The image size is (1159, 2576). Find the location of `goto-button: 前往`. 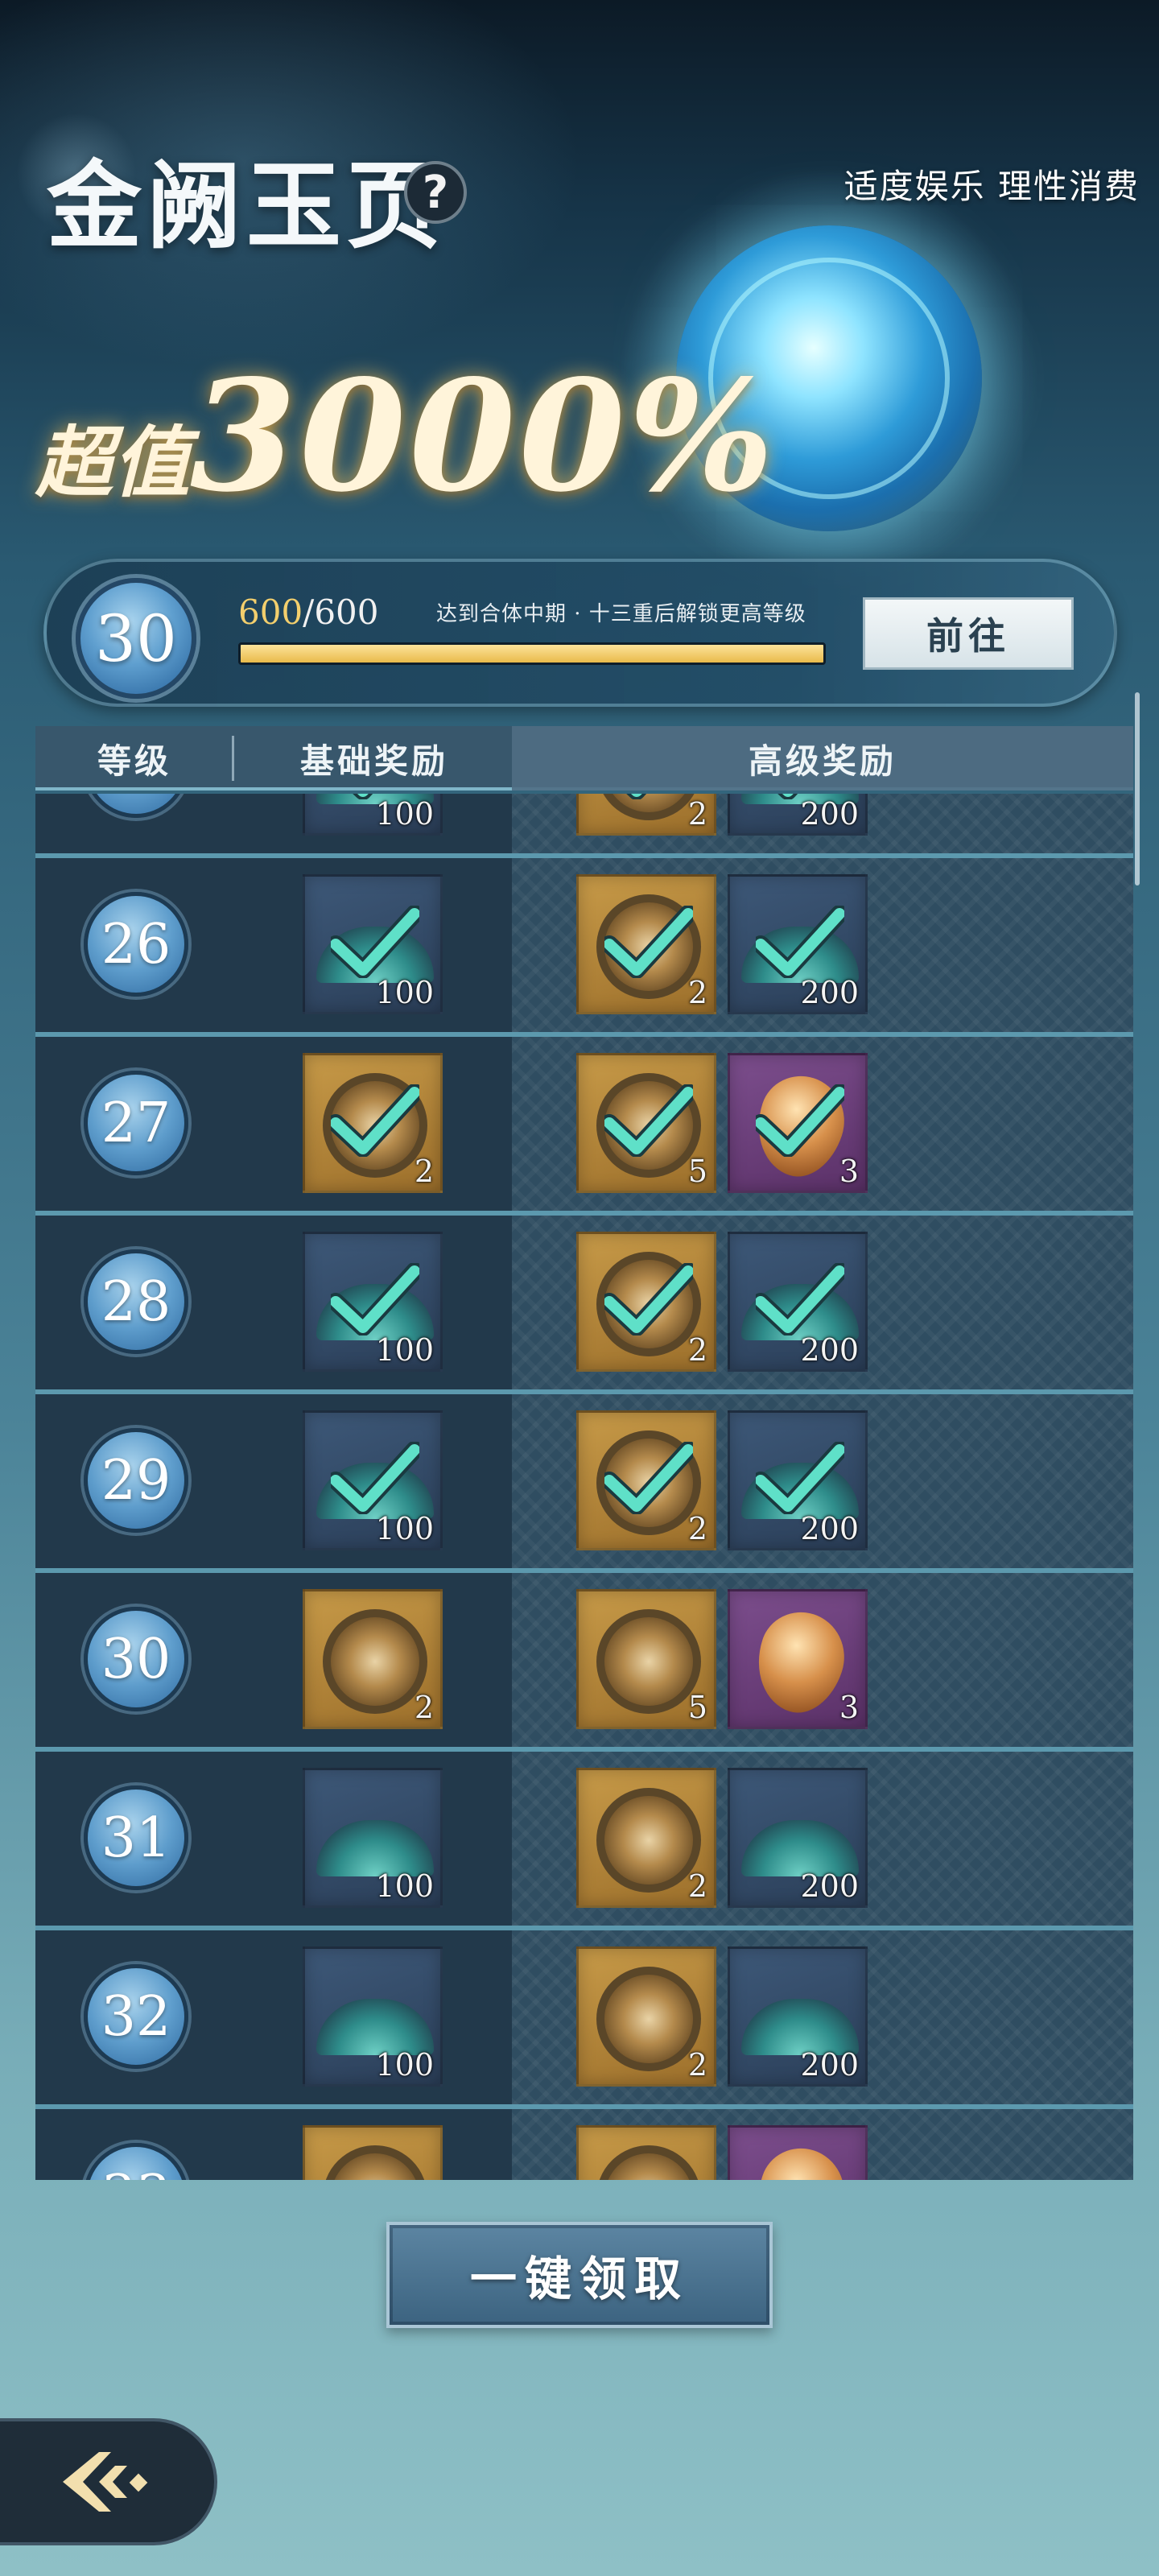

goto-button: 前往 is located at coordinates (968, 633).